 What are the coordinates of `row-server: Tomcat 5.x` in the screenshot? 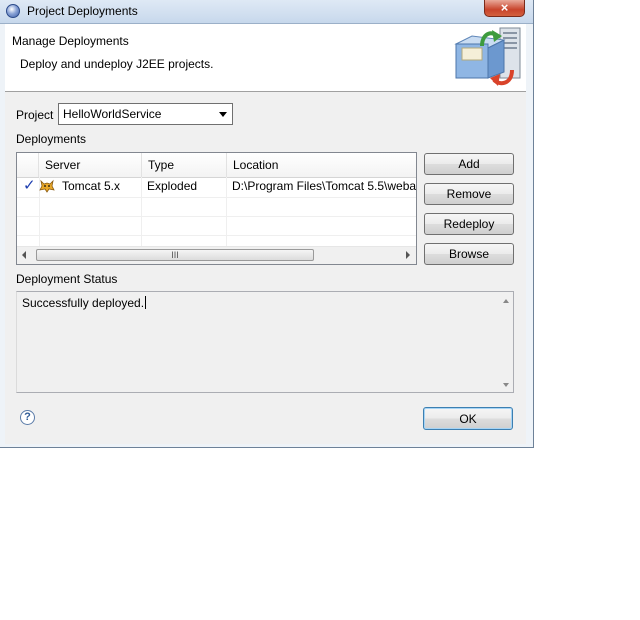 It's located at (91, 186).